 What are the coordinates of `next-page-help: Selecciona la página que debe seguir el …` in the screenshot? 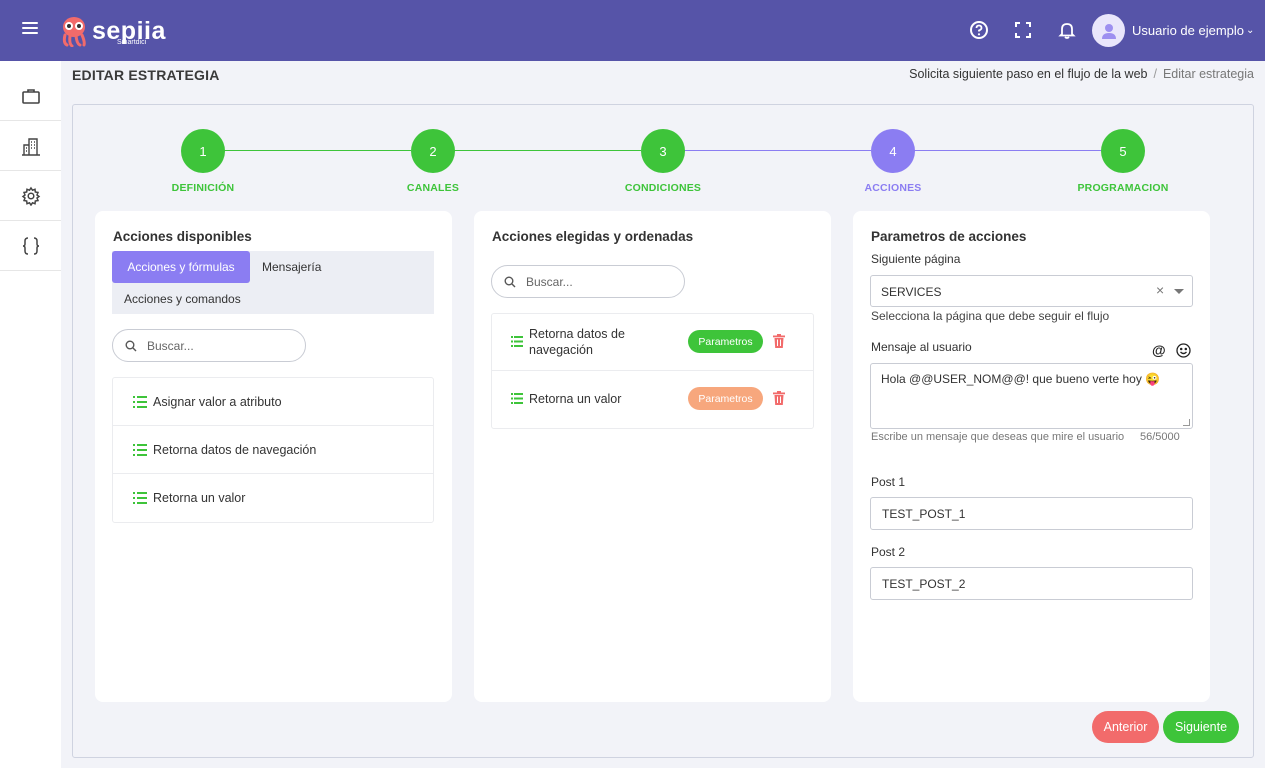 It's located at (990, 316).